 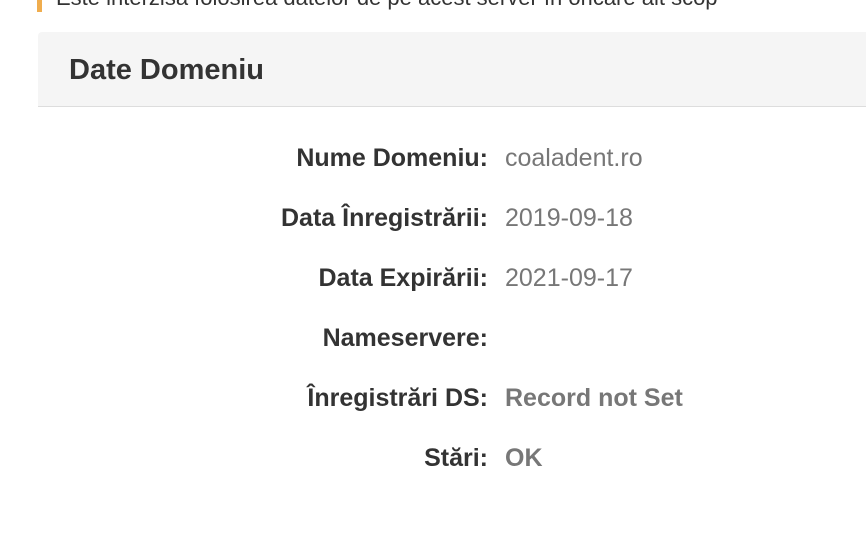 I want to click on row-nameservers: Nameservere:, so click(x=452, y=338).